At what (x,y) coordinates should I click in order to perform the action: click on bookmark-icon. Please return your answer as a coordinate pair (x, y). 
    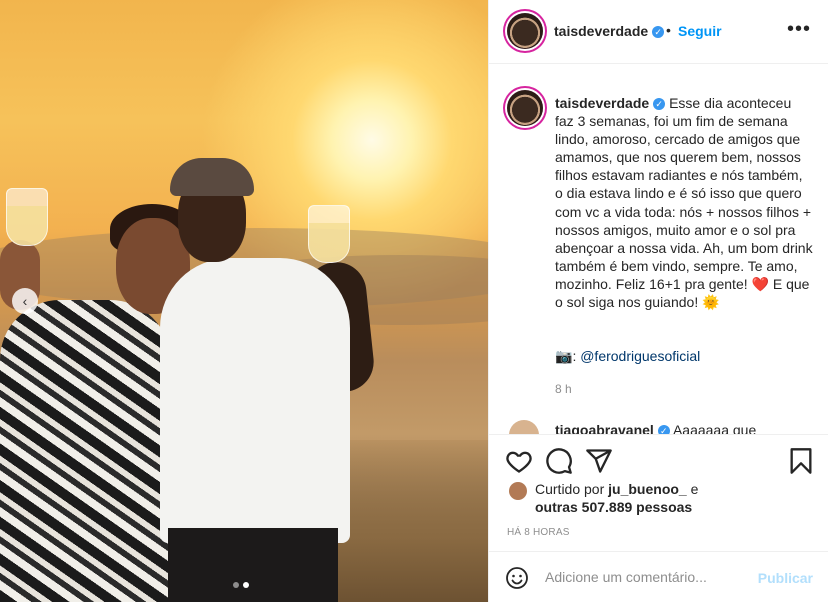
    Looking at the image, I should click on (801, 461).